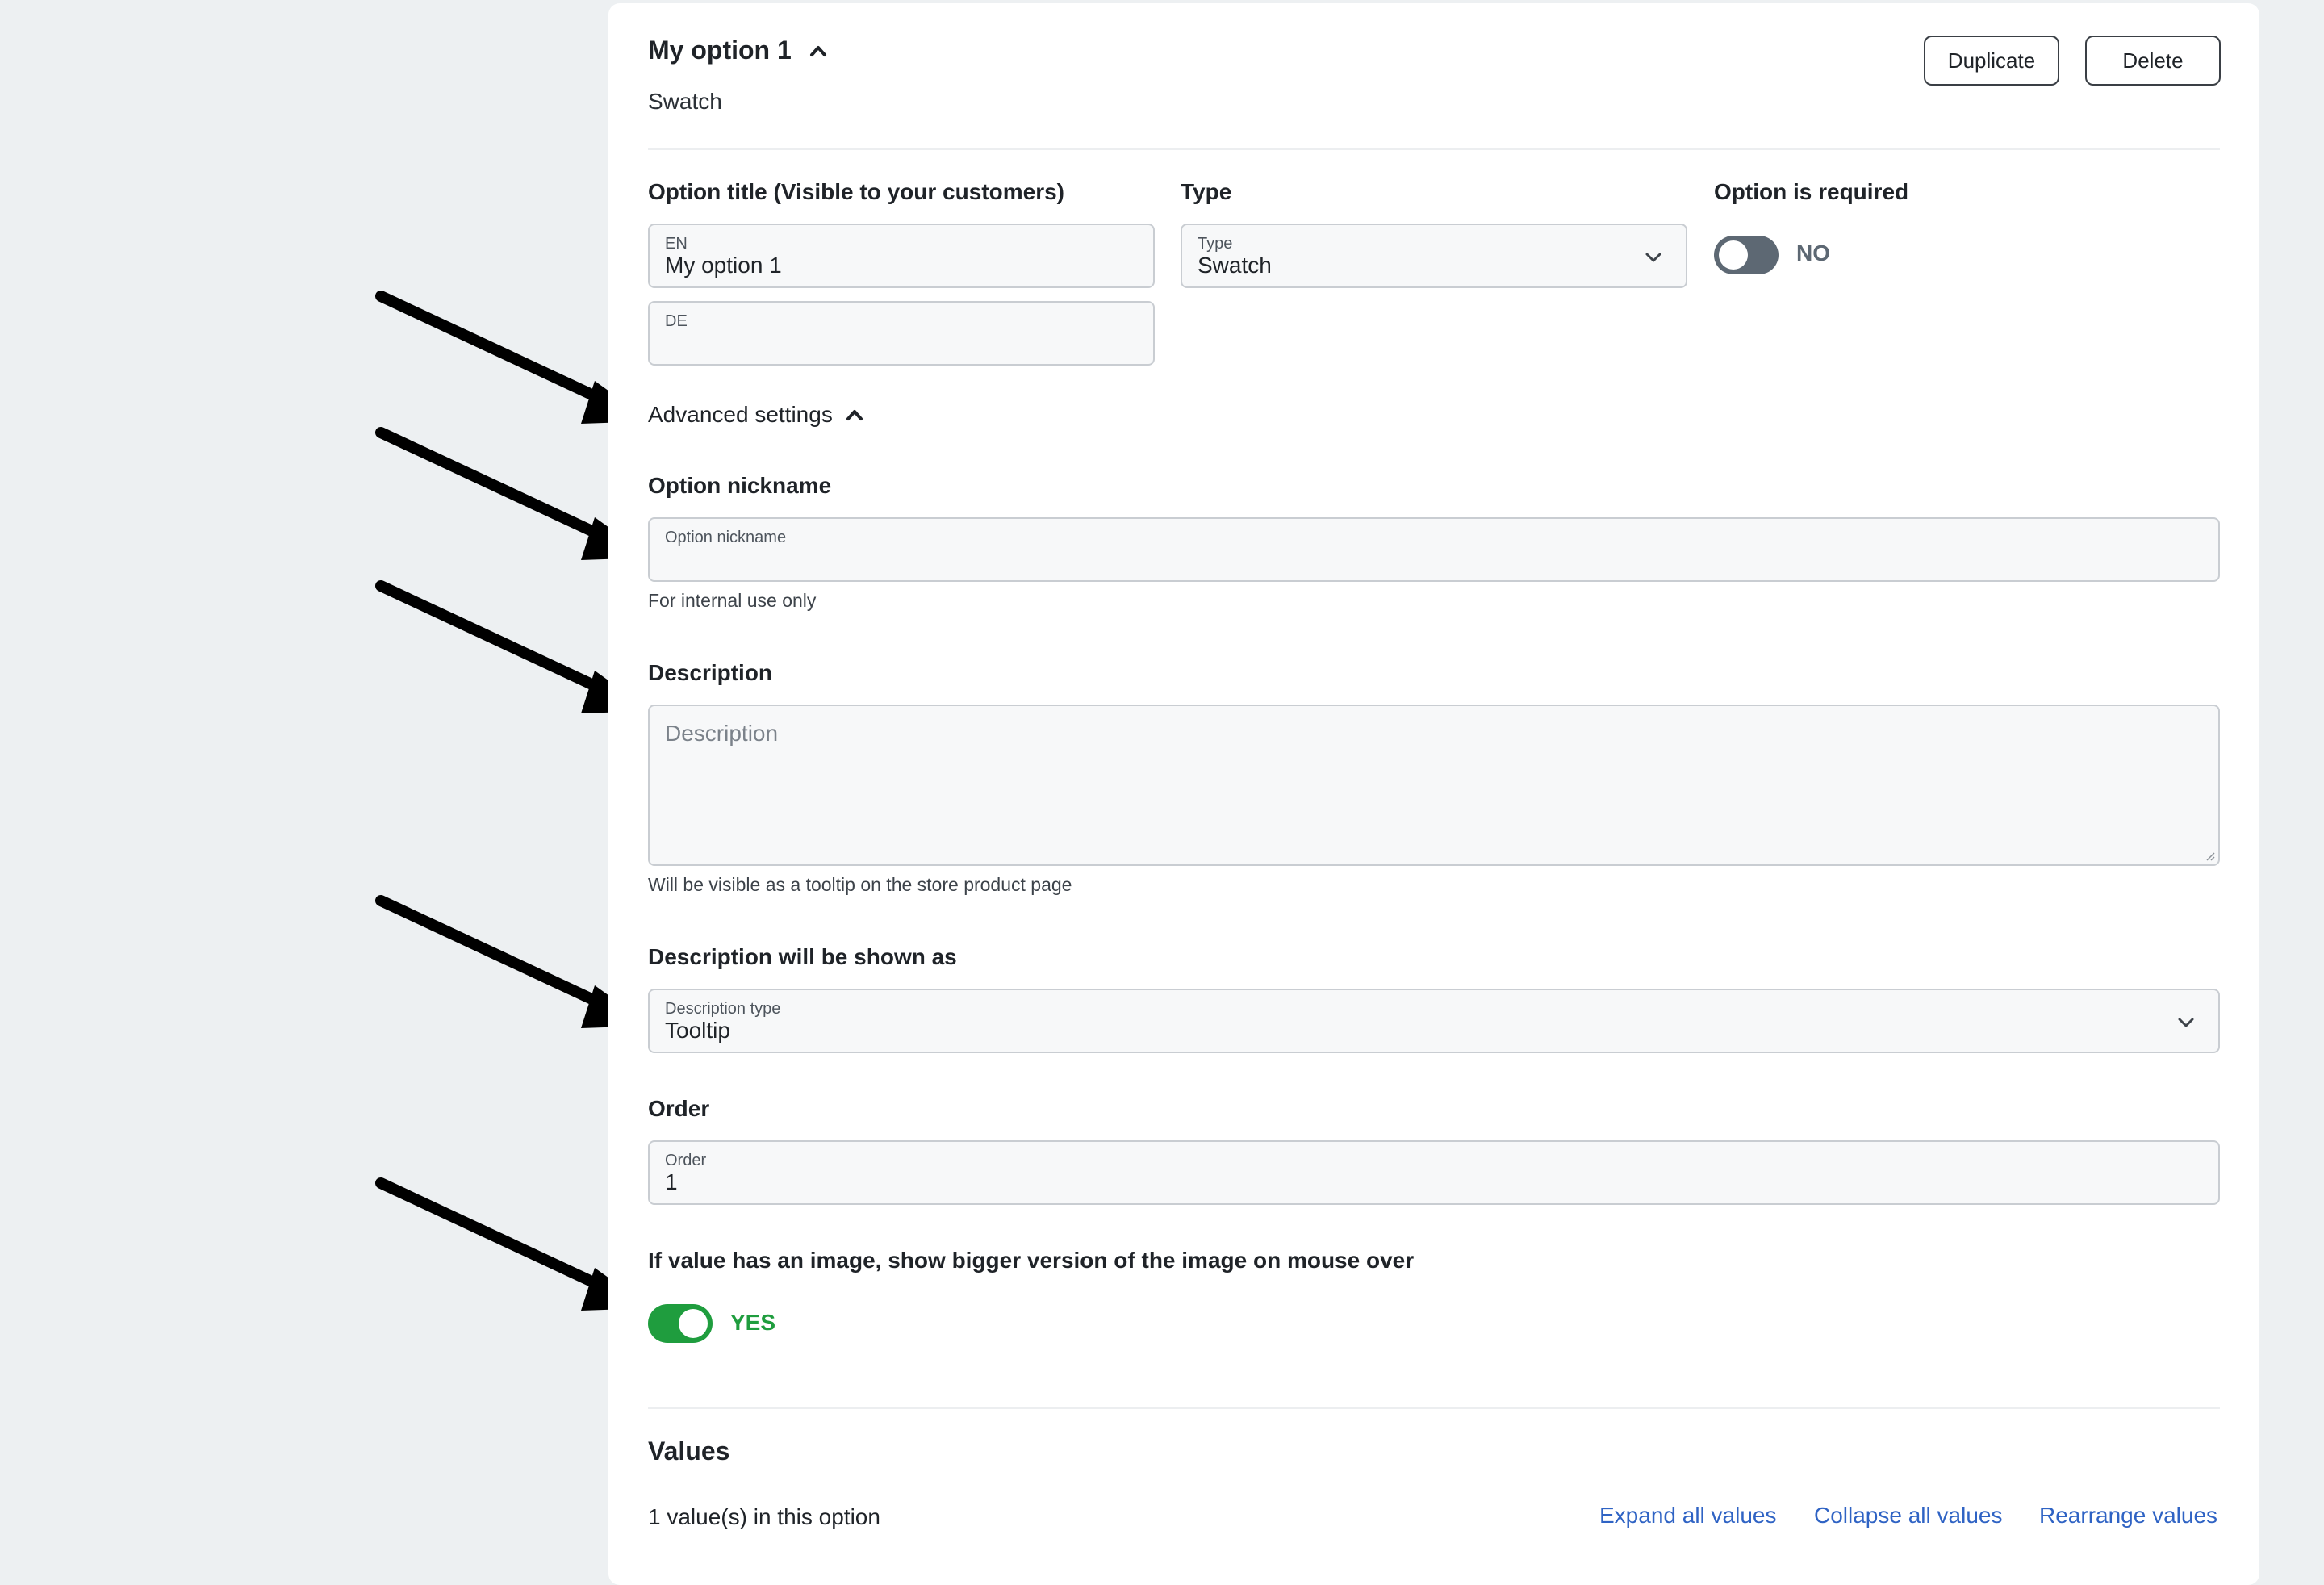 Image resolution: width=2324 pixels, height=1585 pixels. Describe the element at coordinates (2153, 61) in the screenshot. I see `delete-button: Delete` at that location.